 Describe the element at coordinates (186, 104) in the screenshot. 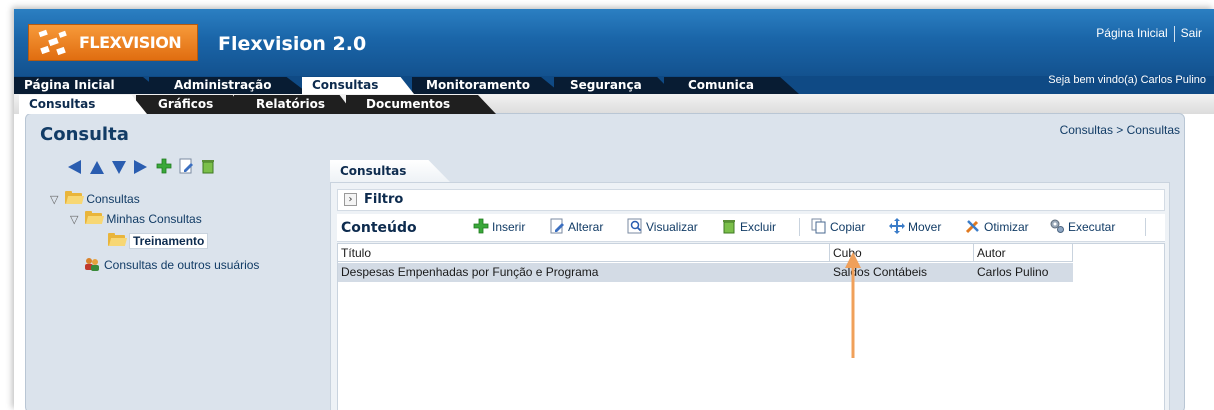

I see `tab-label: Gráficos` at that location.